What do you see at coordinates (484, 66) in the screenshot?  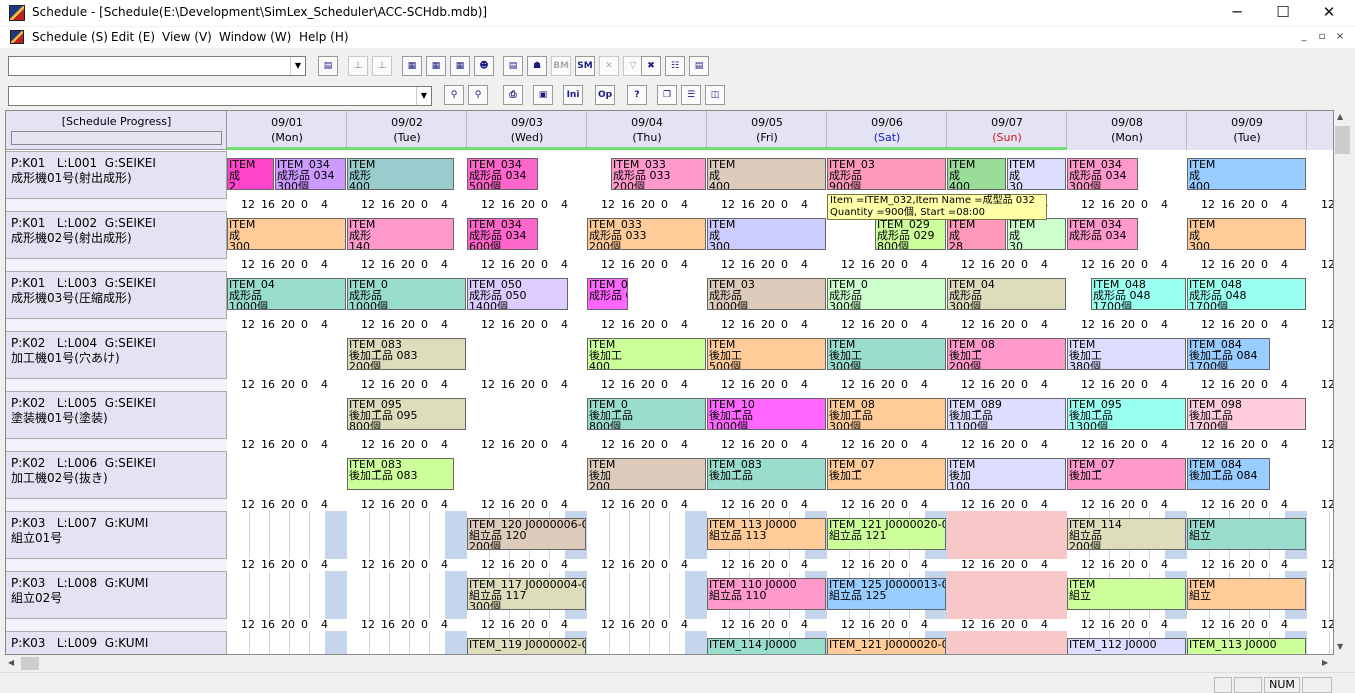 I see `person-icon: ☻` at bounding box center [484, 66].